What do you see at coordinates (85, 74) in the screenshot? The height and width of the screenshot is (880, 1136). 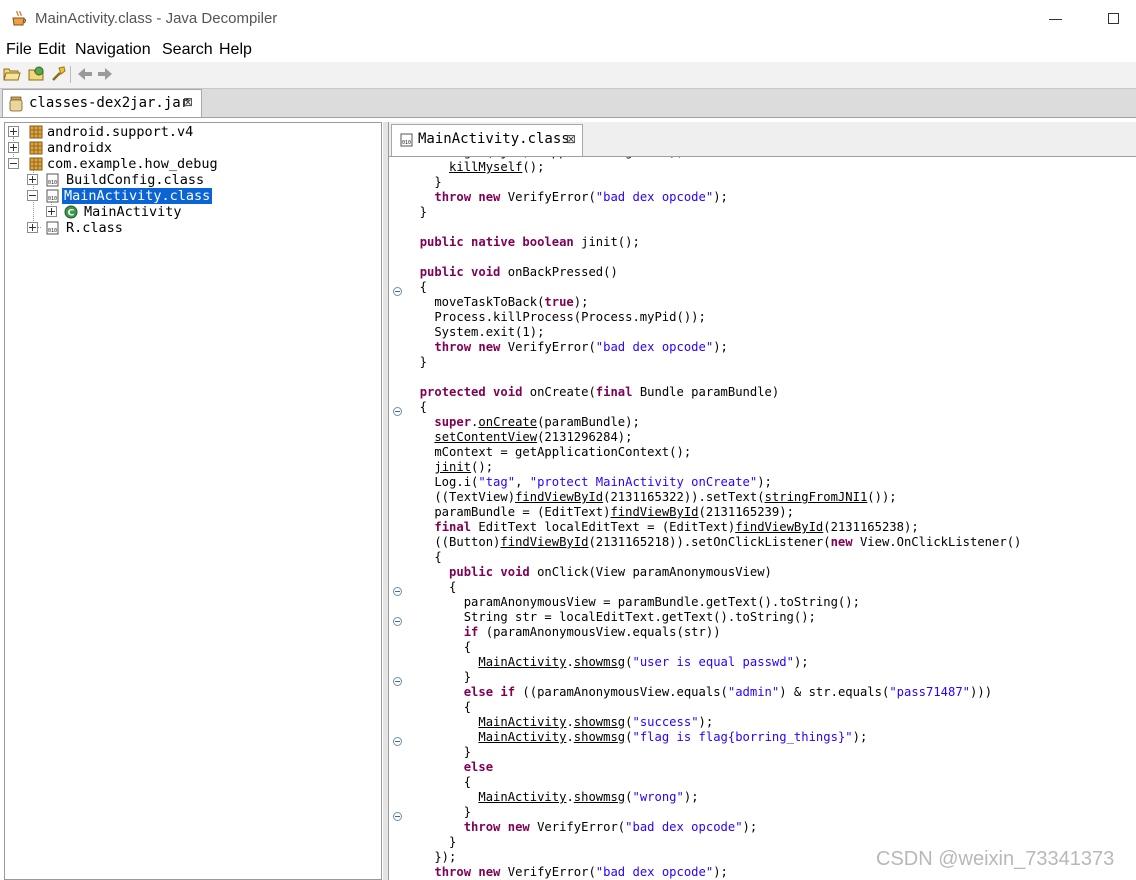 I see `back-arrow-icon` at bounding box center [85, 74].